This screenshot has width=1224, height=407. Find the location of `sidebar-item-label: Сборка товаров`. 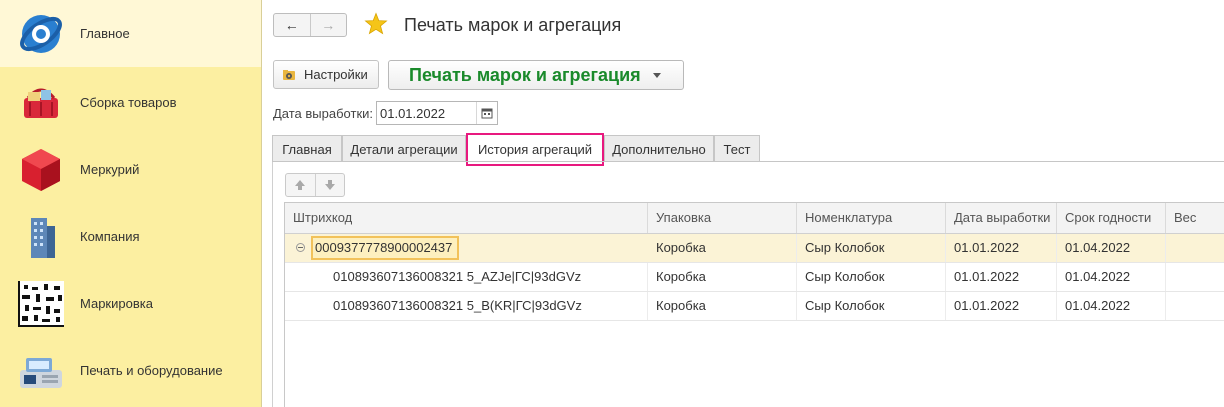

sidebar-item-label: Сборка товаров is located at coordinates (128, 102).